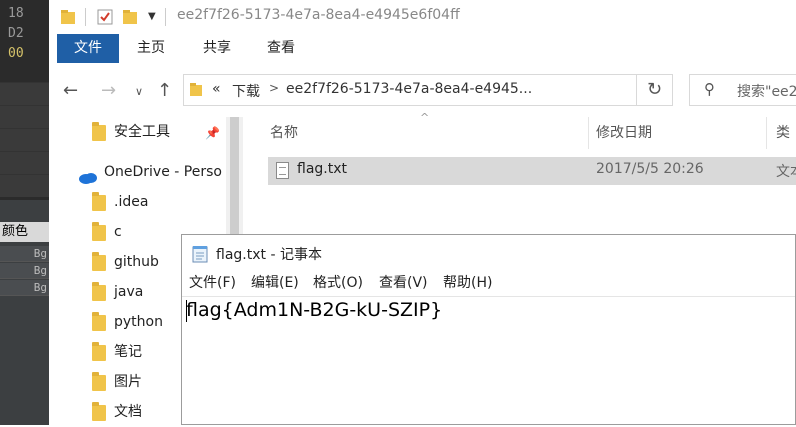 Image resolution: width=796 pixels, height=427 pixels. I want to click on notepad-title: flag.txt - 记事本, so click(269, 255).